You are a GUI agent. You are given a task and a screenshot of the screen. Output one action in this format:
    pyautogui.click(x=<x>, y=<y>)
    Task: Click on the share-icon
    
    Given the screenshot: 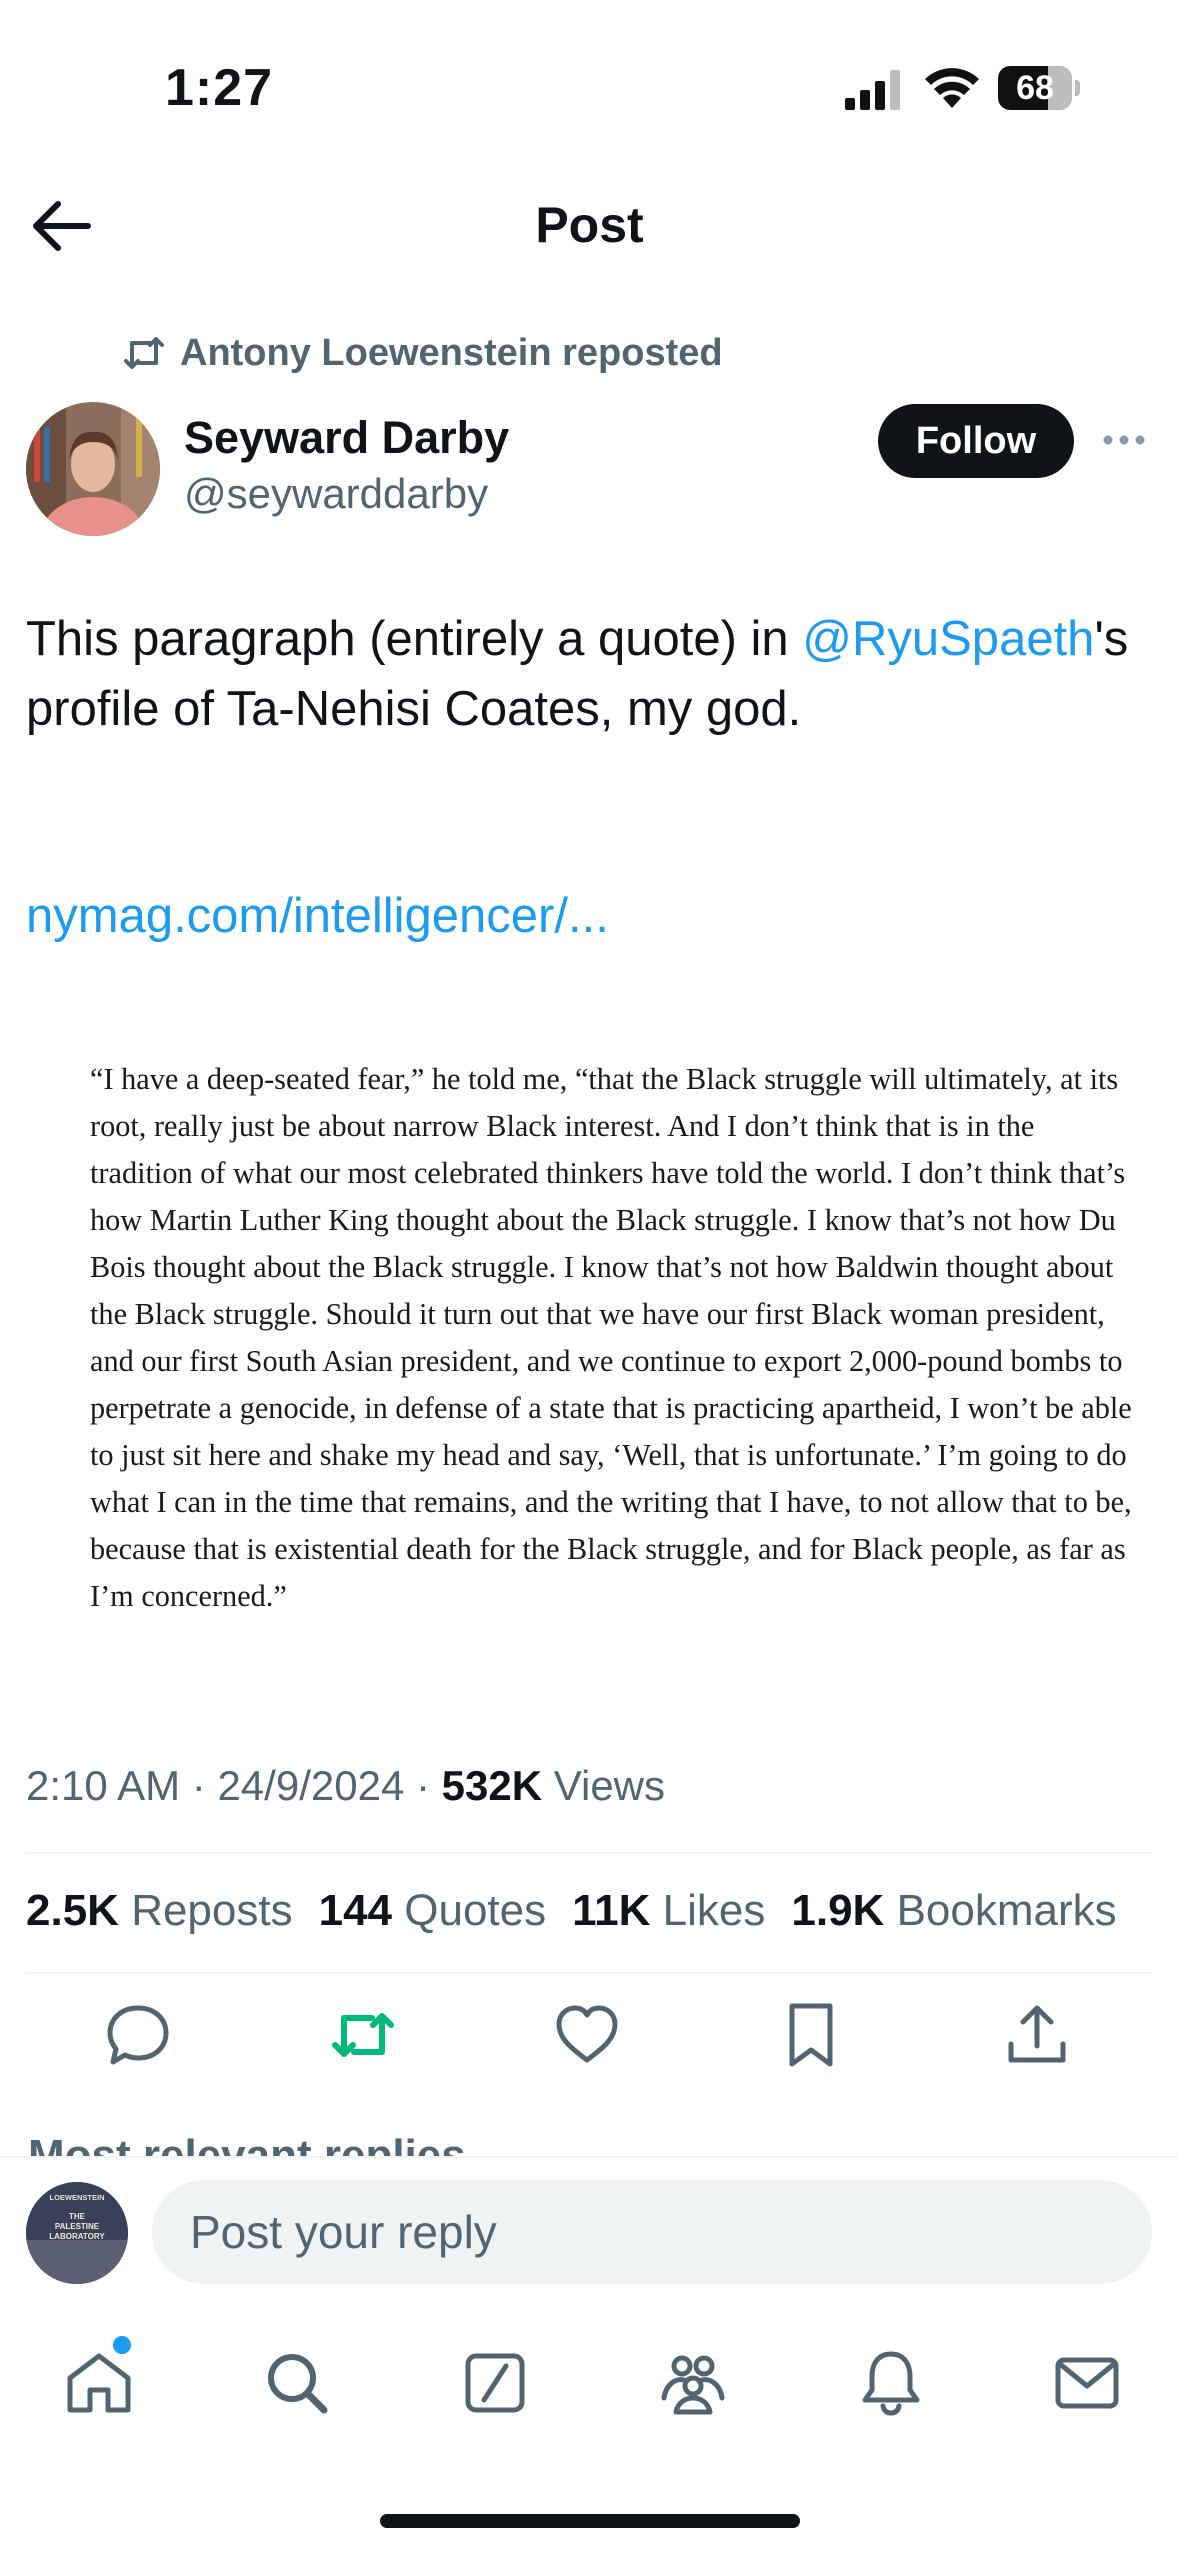 What is the action you would take?
    pyautogui.click(x=1037, y=2035)
    